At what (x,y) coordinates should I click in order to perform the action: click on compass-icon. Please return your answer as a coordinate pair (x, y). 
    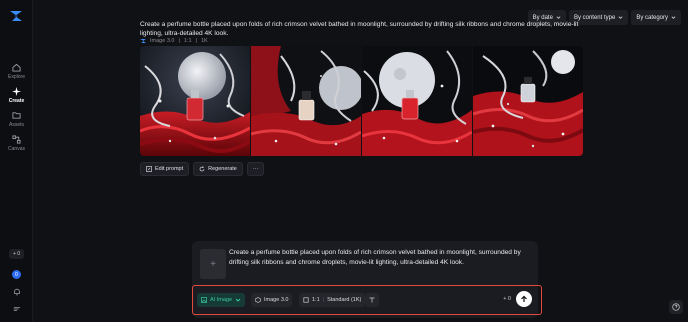
    Looking at the image, I should click on (16, 67).